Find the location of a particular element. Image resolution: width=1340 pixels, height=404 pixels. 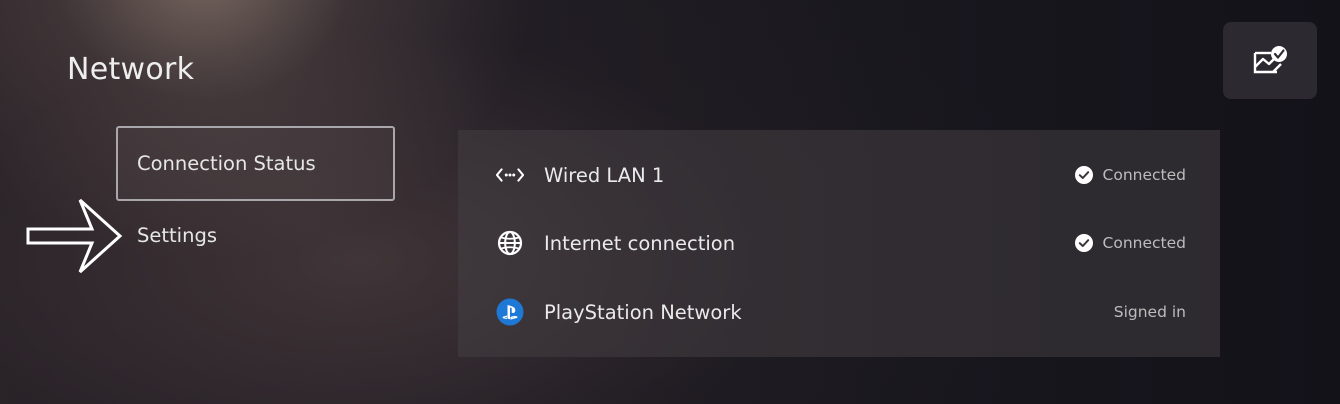

wired-lan-icon is located at coordinates (510, 175).